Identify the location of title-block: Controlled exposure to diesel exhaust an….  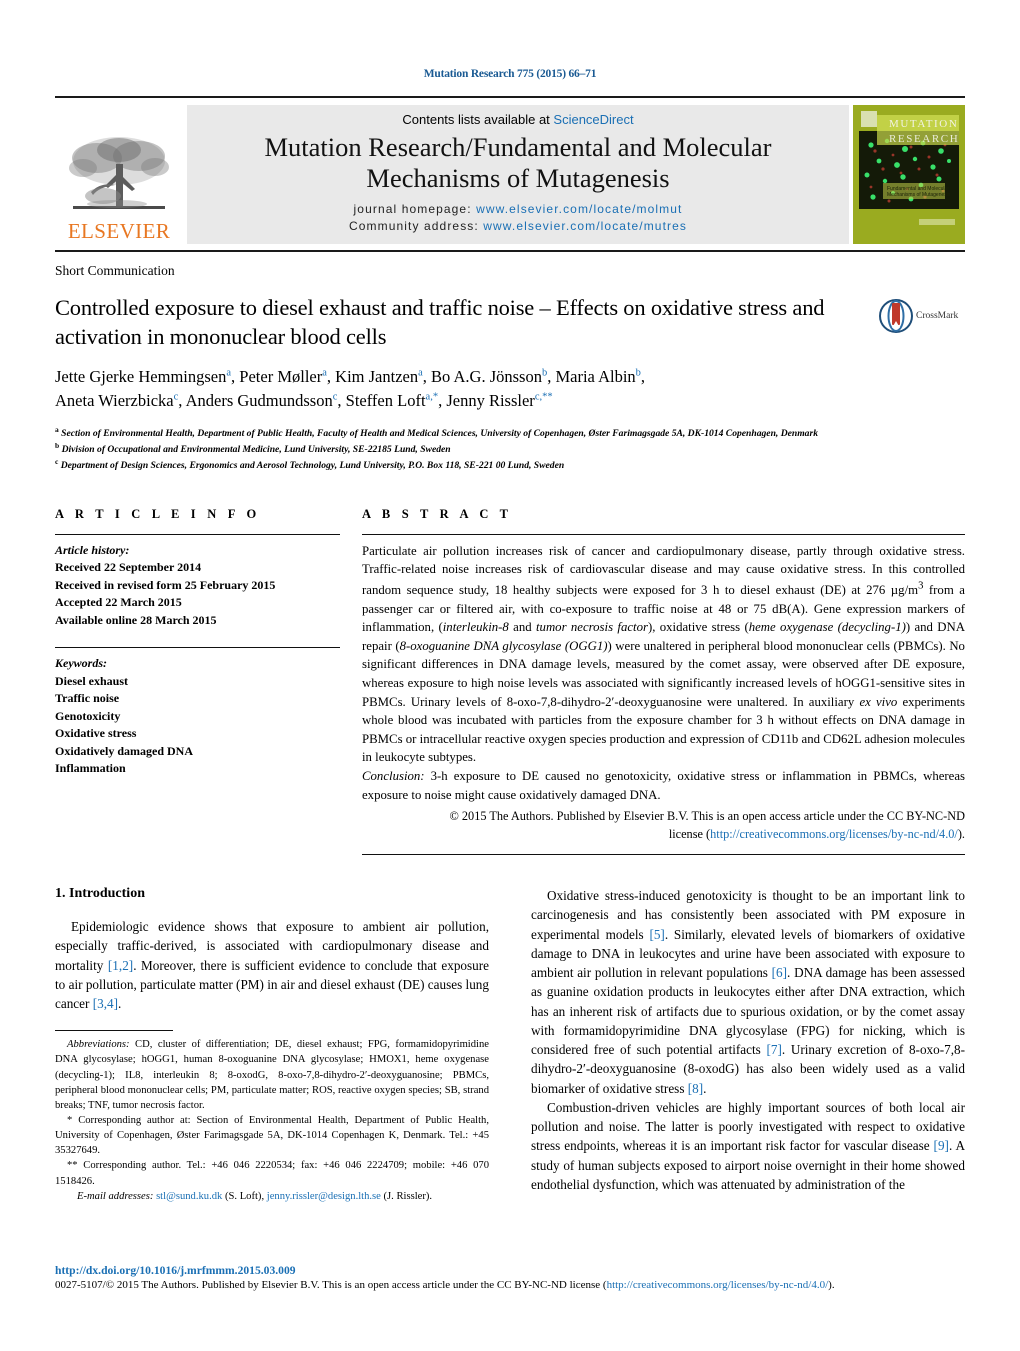
(467, 359).